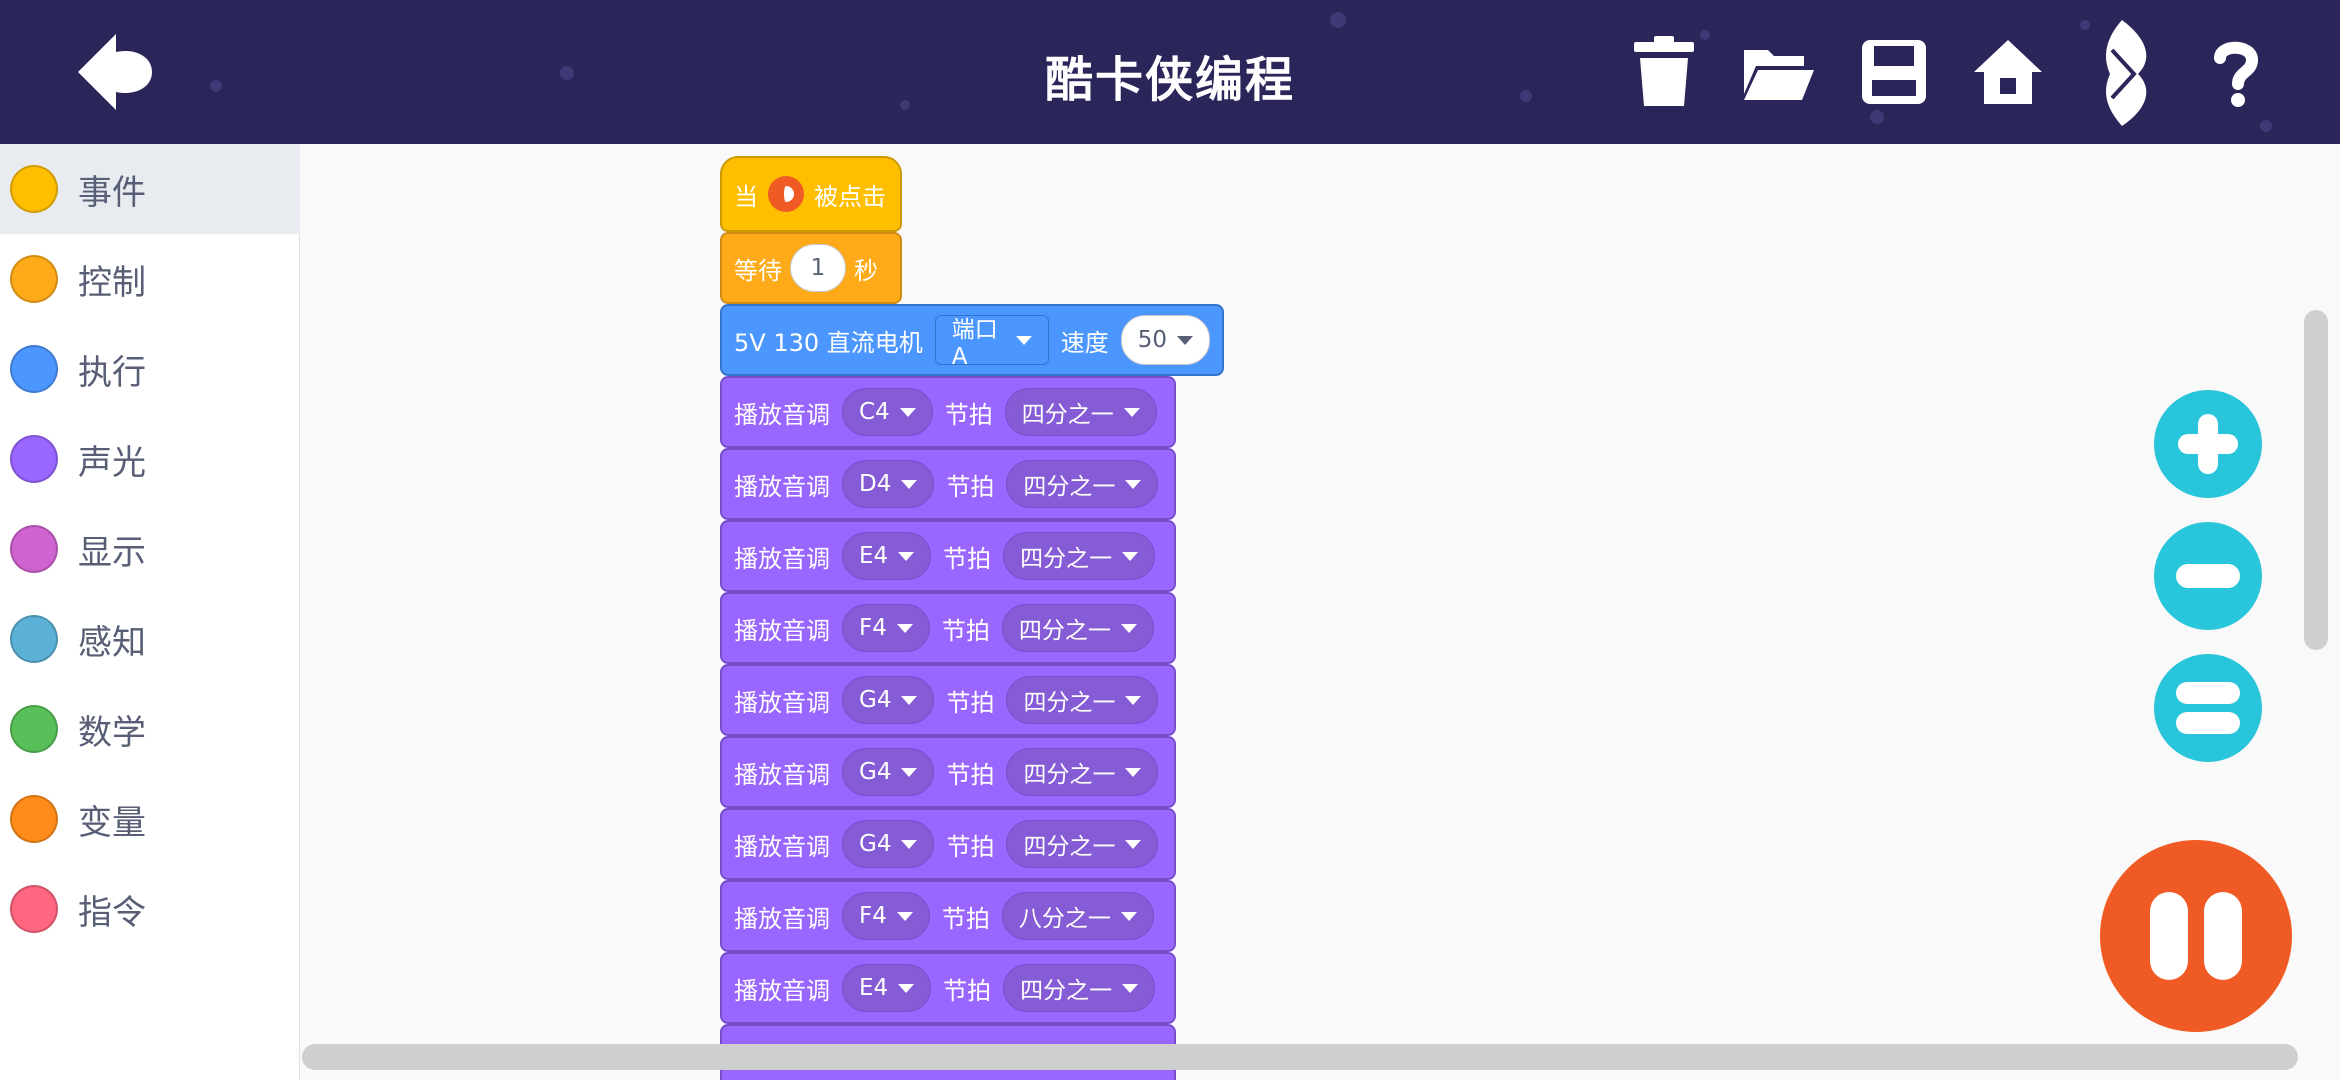  I want to click on vertical-scrollbar, so click(2316, 480).